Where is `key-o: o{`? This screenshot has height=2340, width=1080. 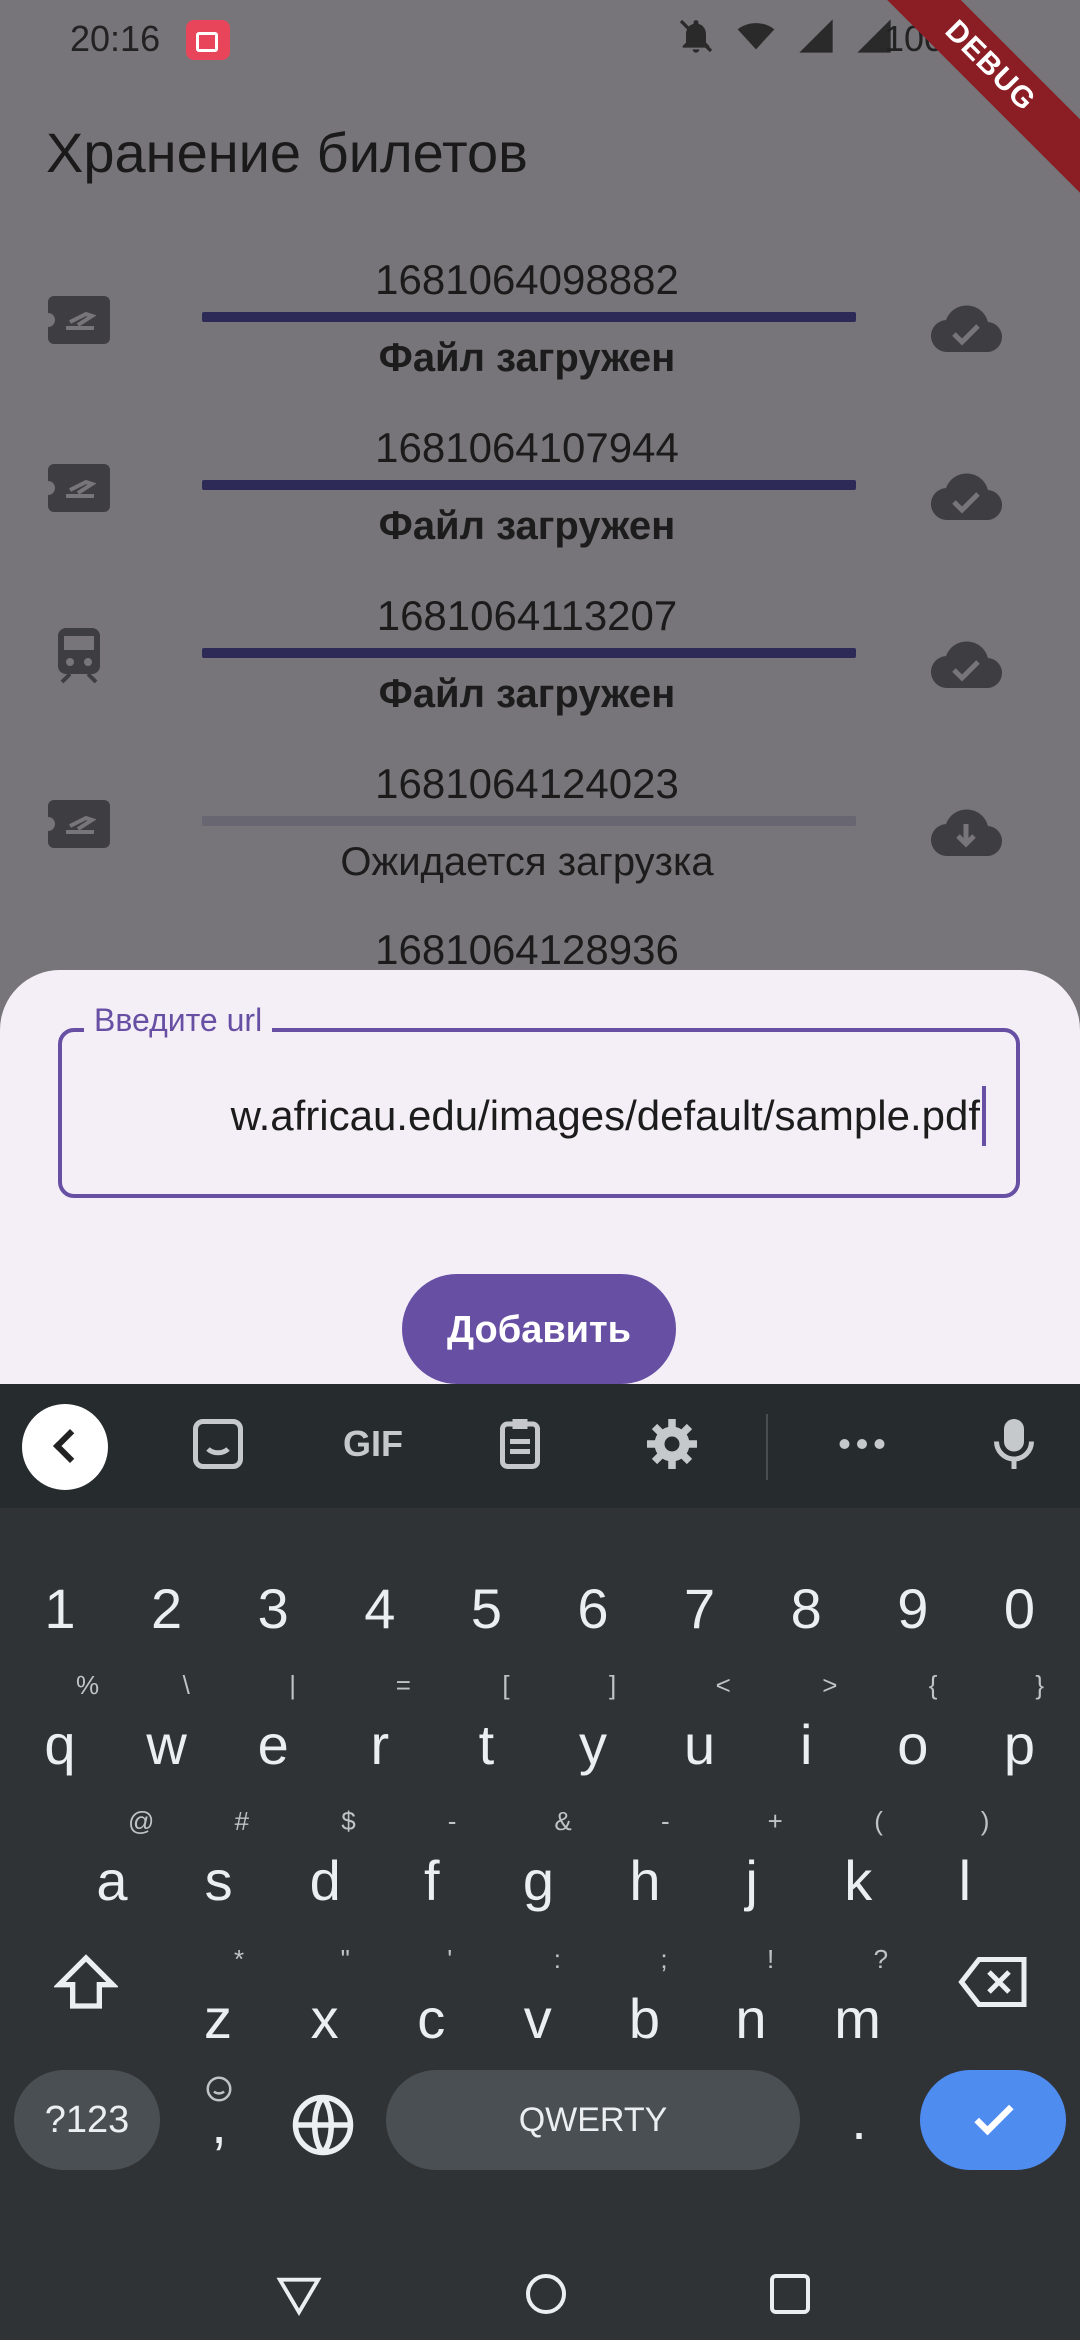
key-o: o{ is located at coordinates (913, 1730).